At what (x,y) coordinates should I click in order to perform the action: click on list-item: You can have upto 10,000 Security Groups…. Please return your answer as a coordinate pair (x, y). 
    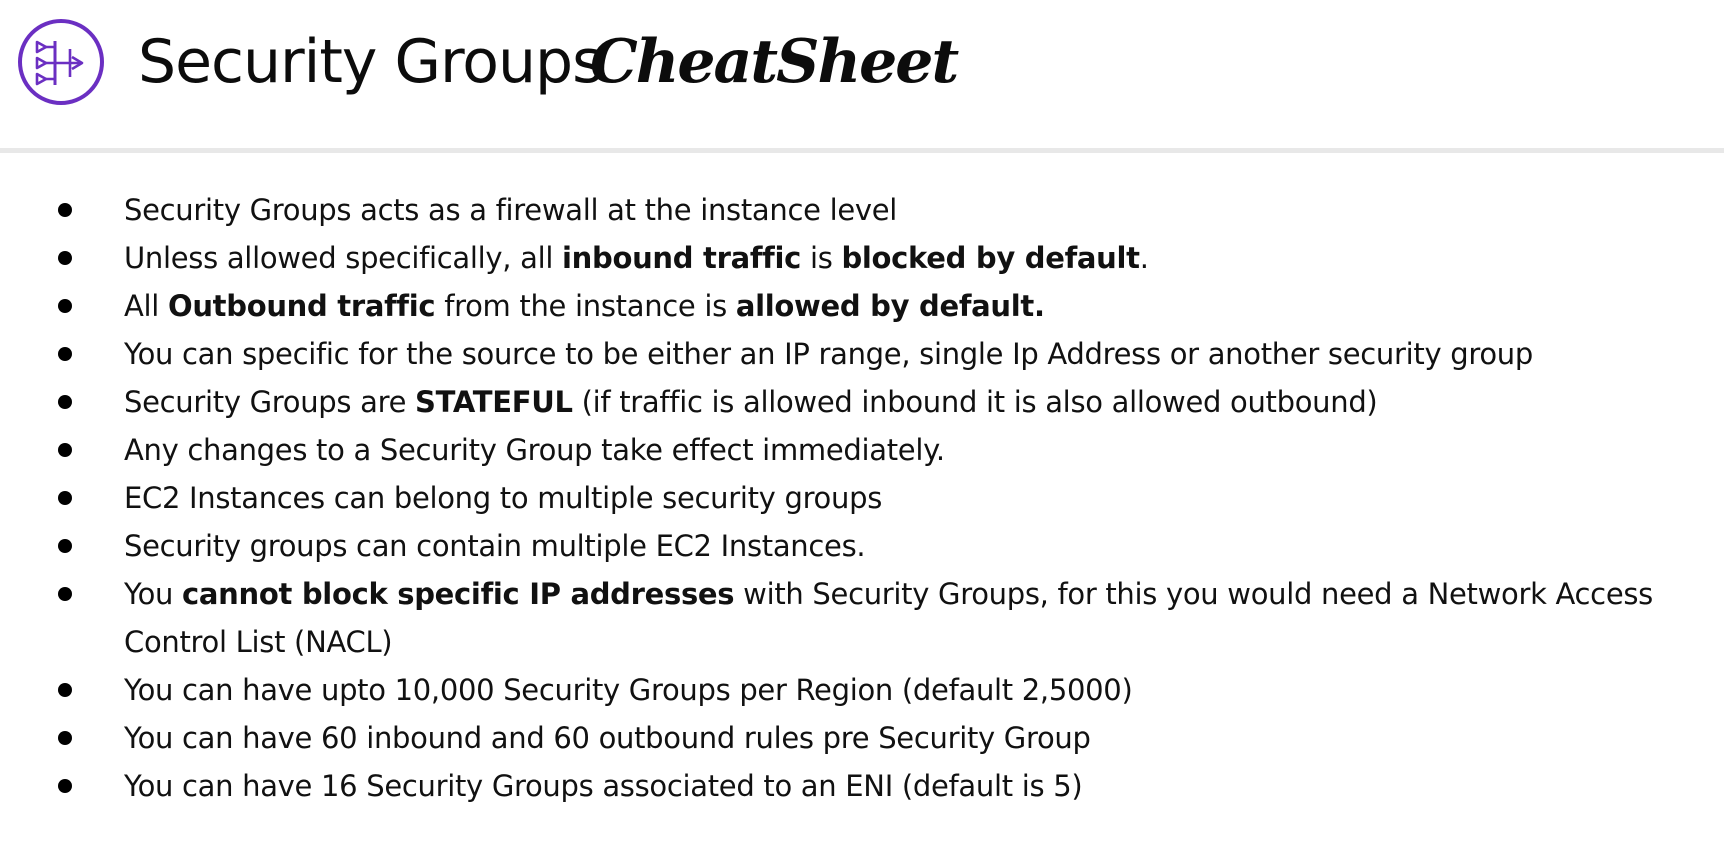
    Looking at the image, I should click on (862, 690).